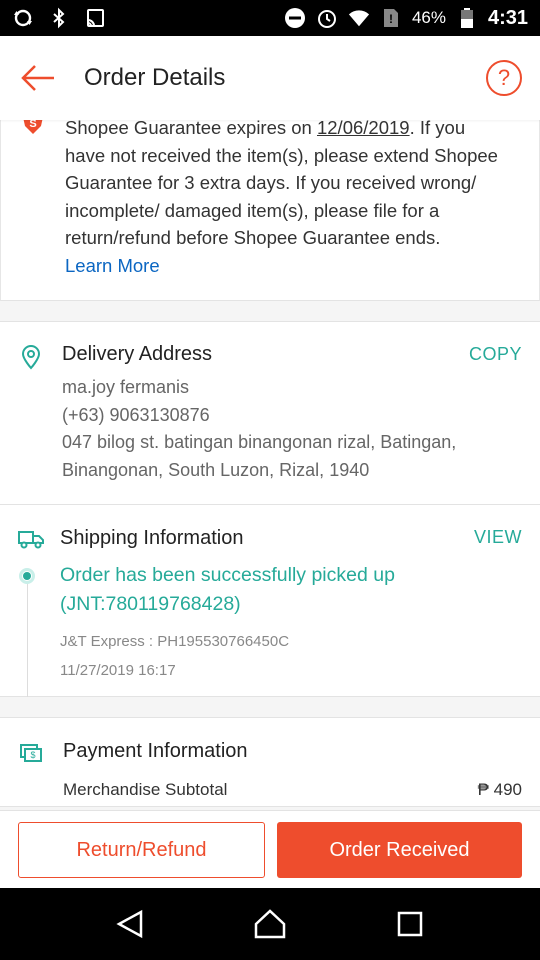 The image size is (540, 960). What do you see at coordinates (270, 849) in the screenshot?
I see `order-actions-bar: Return/Refund Order Received` at bounding box center [270, 849].